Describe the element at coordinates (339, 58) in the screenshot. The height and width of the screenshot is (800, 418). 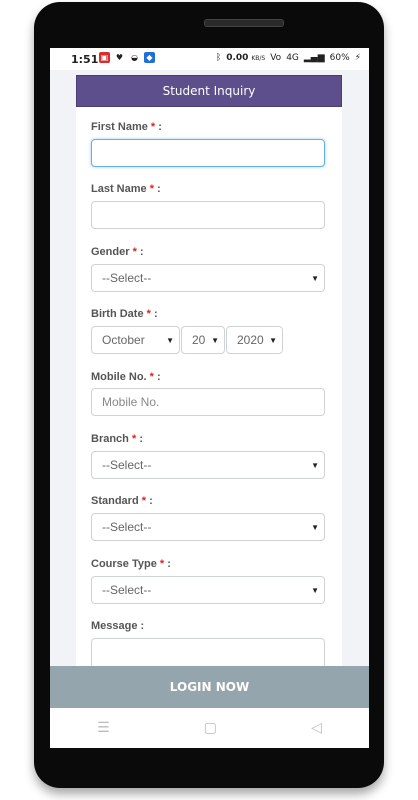
I see `battery-level: 60%` at that location.